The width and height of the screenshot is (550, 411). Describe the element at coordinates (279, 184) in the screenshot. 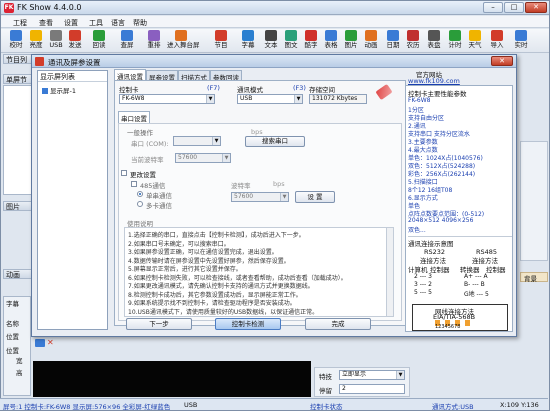

I see `bps2-label: bps` at that location.